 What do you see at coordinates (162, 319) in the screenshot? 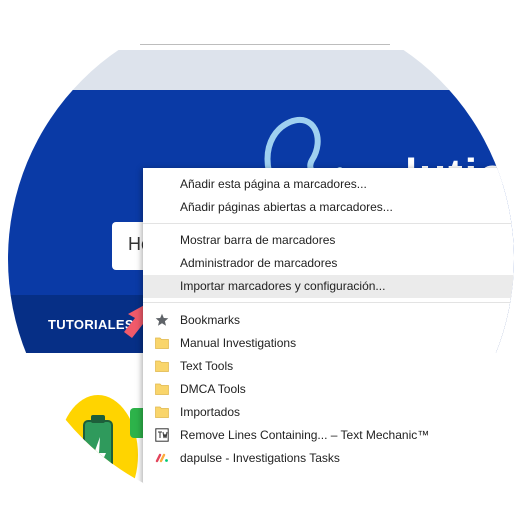
I see `star-icon` at bounding box center [162, 319].